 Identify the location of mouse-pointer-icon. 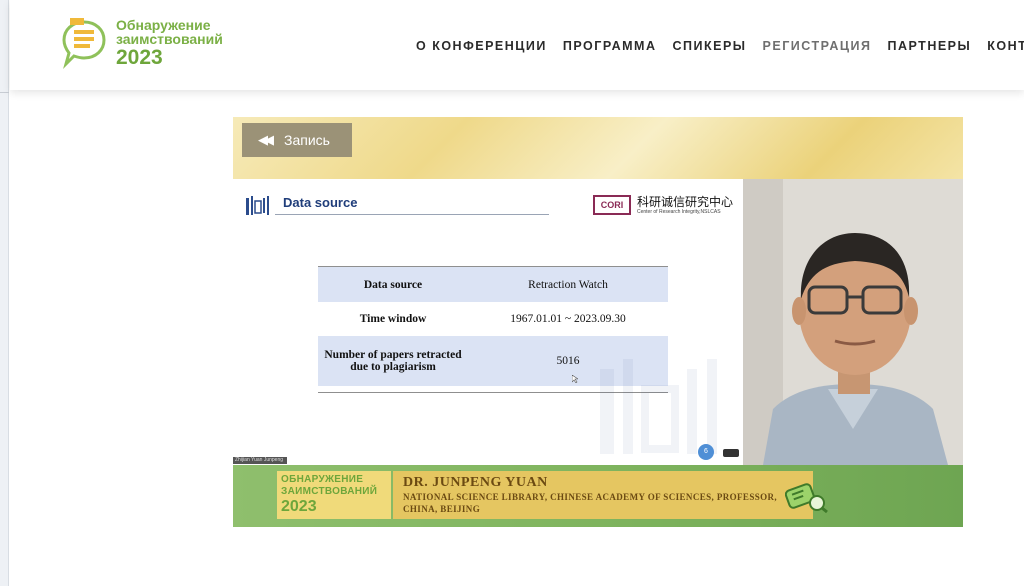
(575, 379).